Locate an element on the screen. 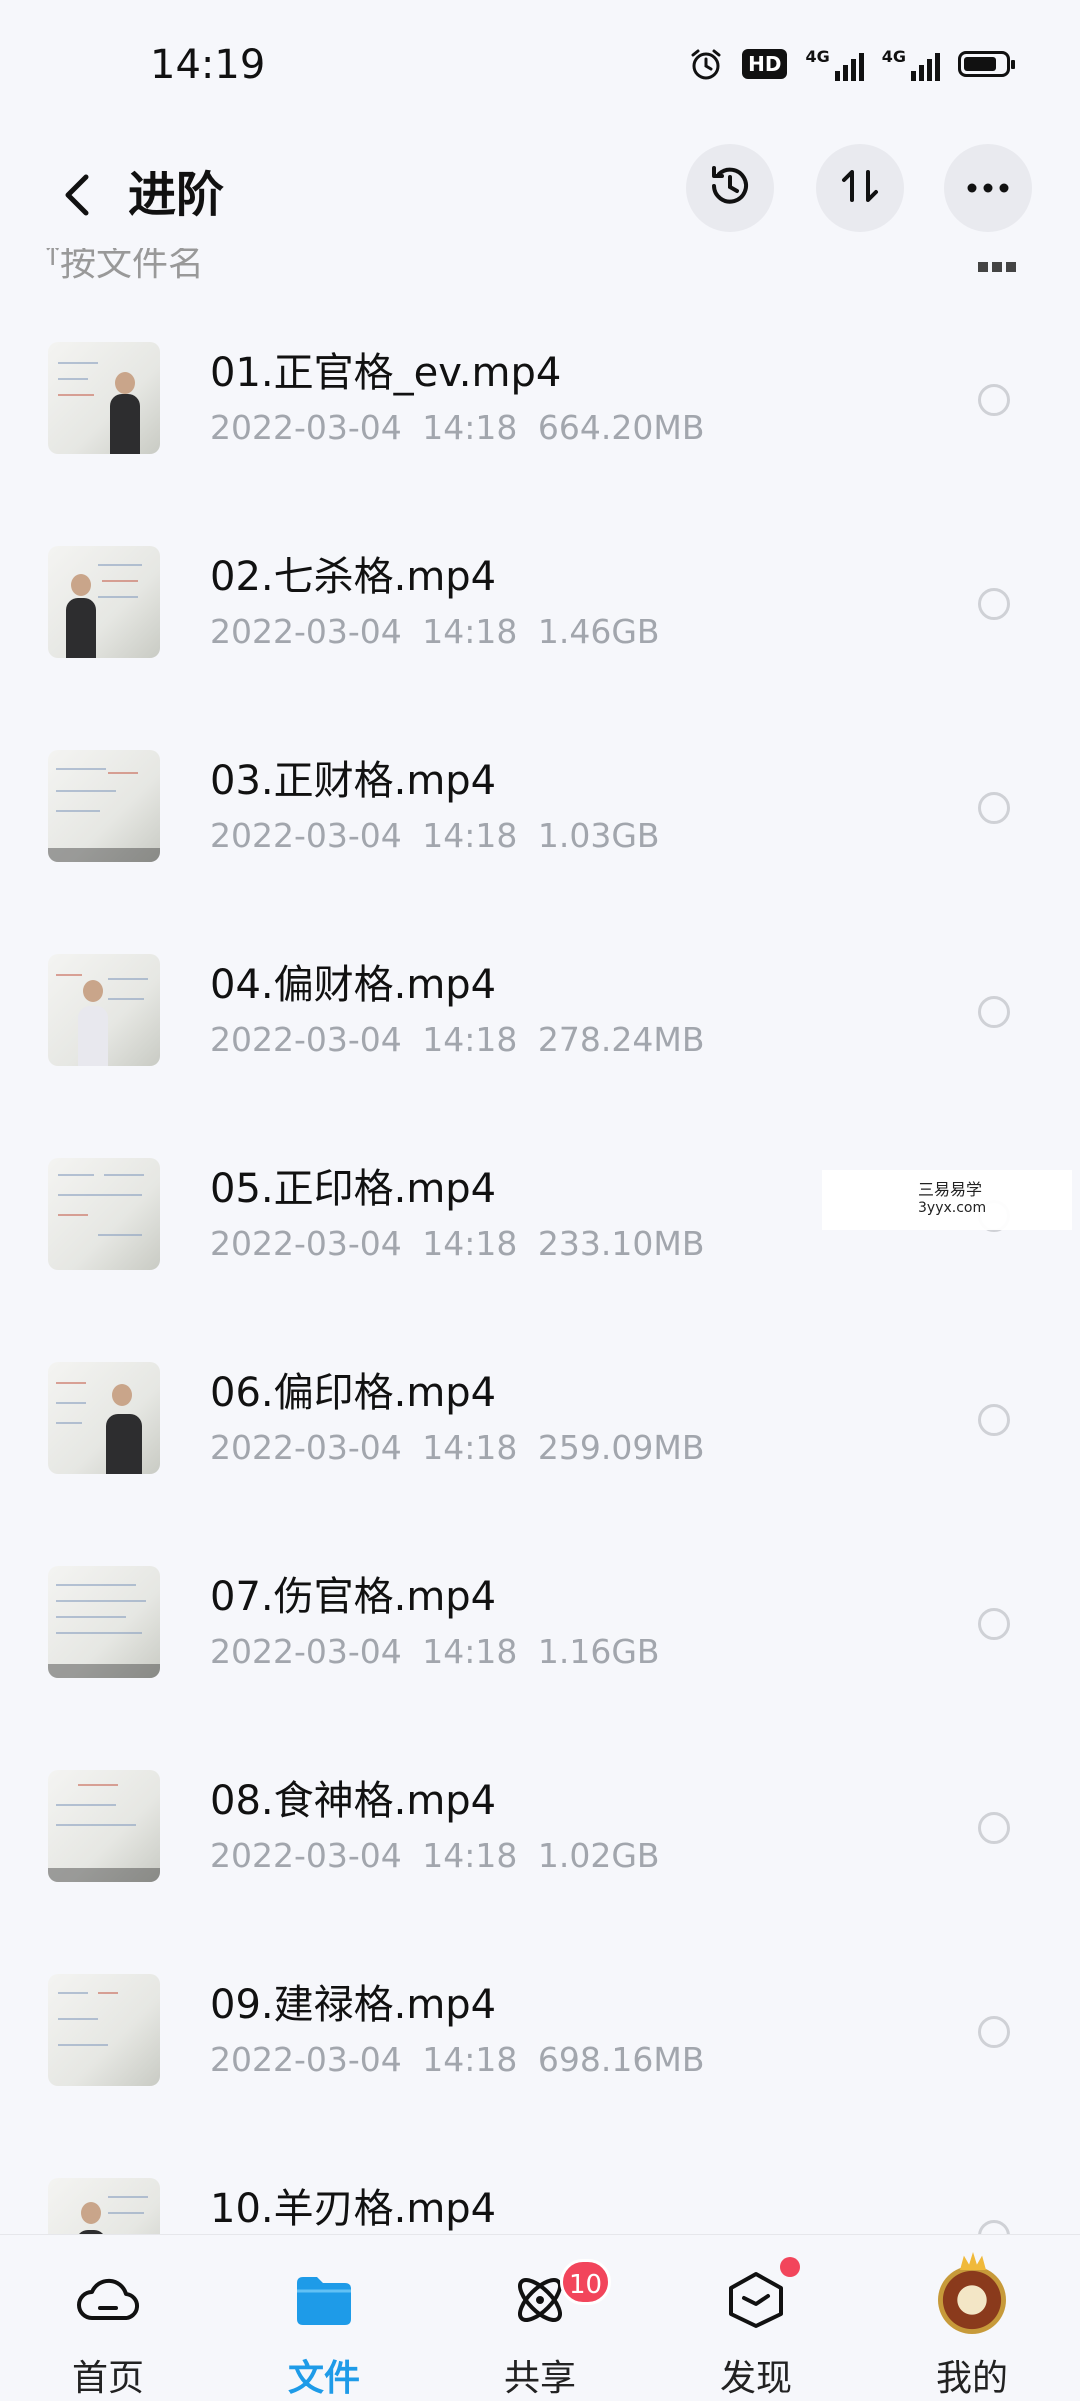 The width and height of the screenshot is (1080, 2401). list-item: 06.偏印格.mp4 2022-03-04 14:18 259.09MB is located at coordinates (540, 1422).